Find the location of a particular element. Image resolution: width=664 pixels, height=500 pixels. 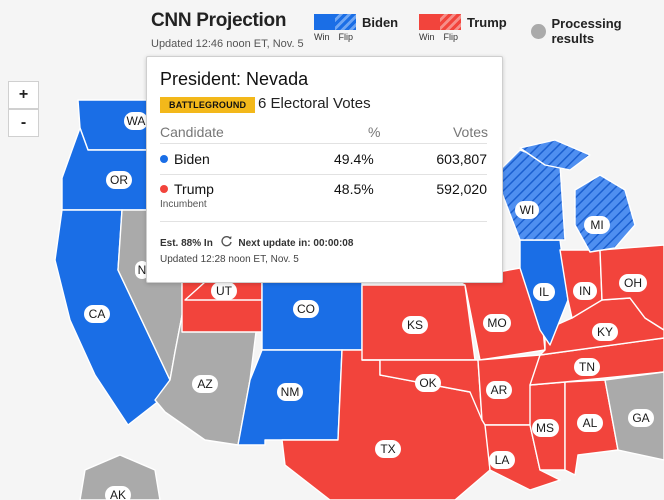

page-title: CNN Projection is located at coordinates (219, 20).